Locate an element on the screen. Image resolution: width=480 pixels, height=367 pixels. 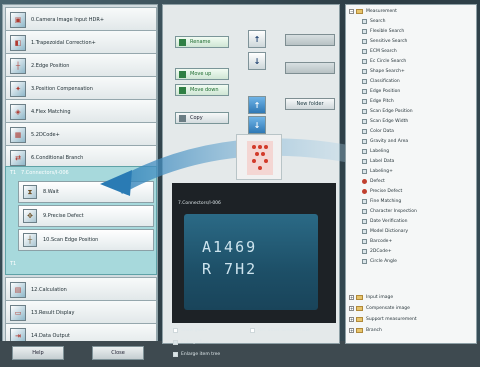
tree-root: − Measurement is located at coordinates (373, 11).